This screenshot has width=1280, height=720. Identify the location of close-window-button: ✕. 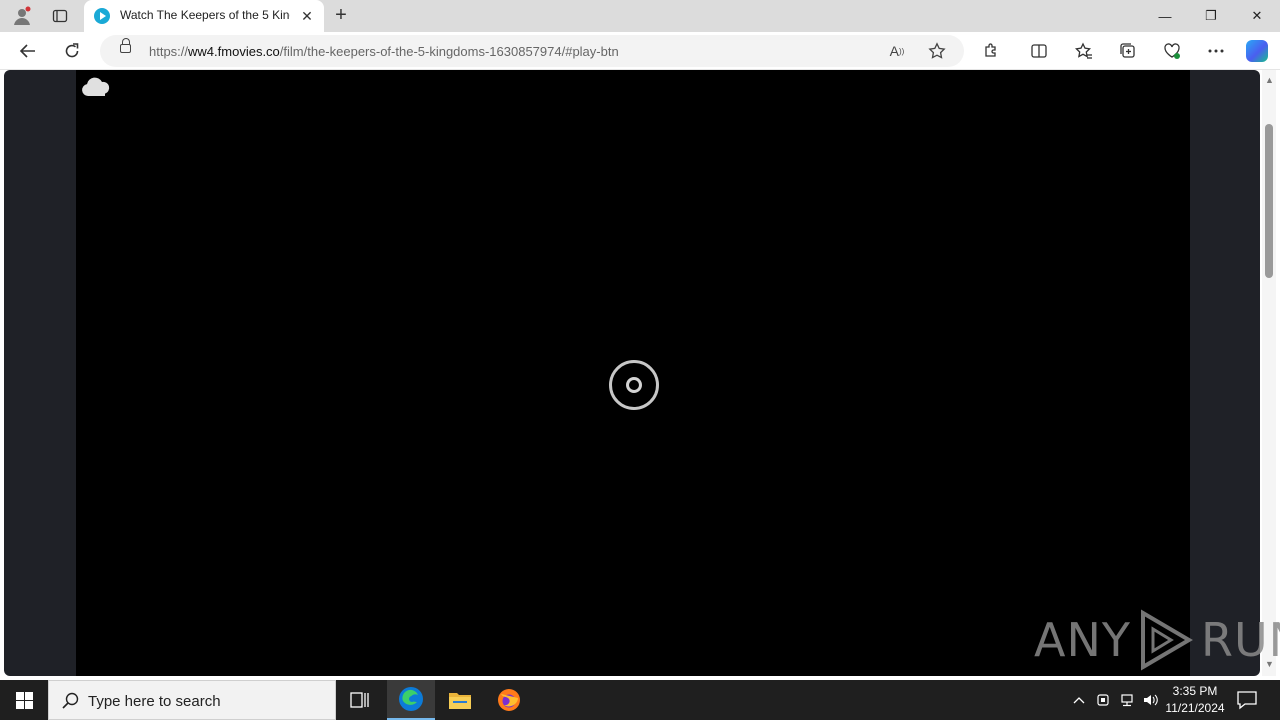
(1257, 16).